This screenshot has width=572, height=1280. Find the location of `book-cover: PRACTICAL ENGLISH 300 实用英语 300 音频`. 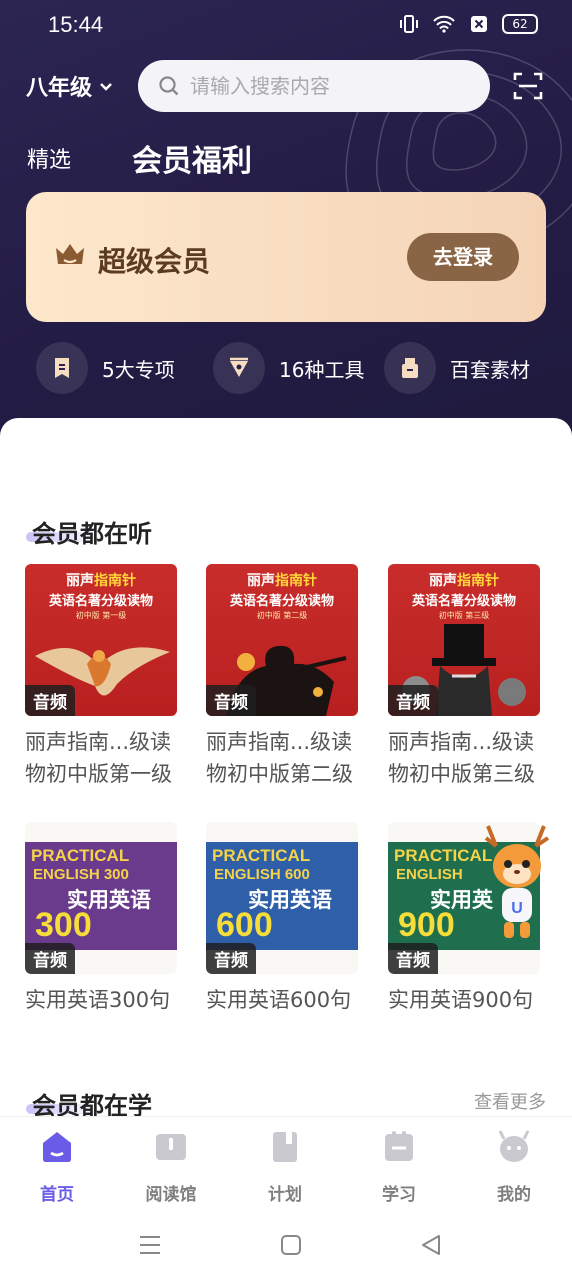

book-cover: PRACTICAL ENGLISH 300 实用英语 300 音频 is located at coordinates (101, 898).